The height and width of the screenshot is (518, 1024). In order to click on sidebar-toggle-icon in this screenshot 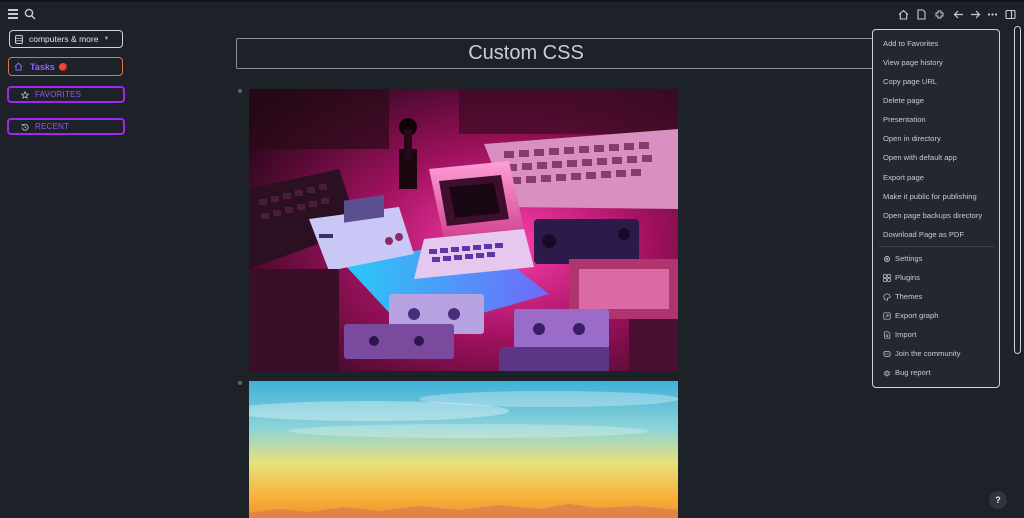, I will do `click(1010, 14)`.